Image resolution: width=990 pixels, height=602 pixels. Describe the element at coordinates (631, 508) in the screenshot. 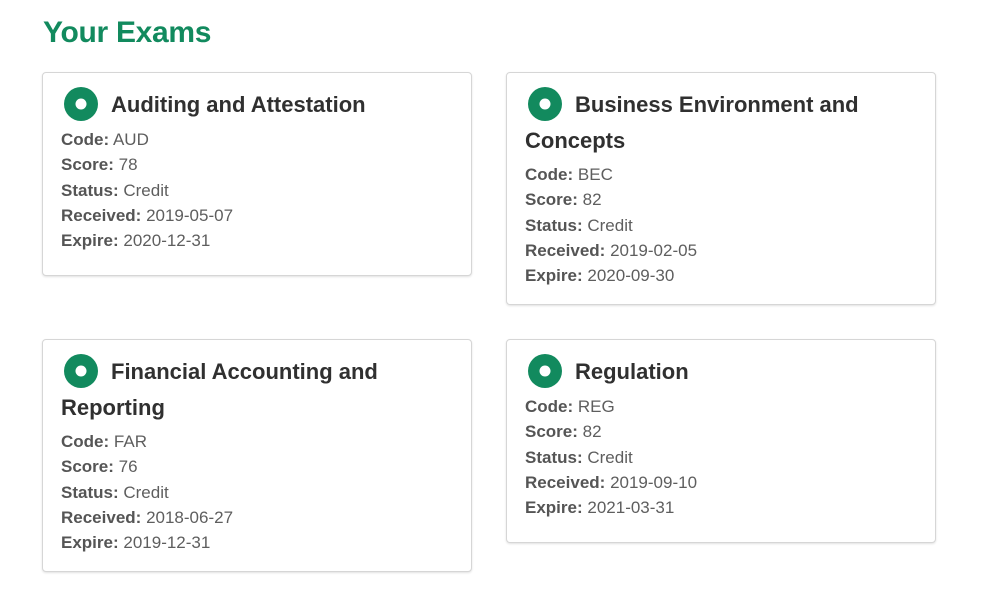

I see `exam-expire-date: 2021-03-31` at that location.